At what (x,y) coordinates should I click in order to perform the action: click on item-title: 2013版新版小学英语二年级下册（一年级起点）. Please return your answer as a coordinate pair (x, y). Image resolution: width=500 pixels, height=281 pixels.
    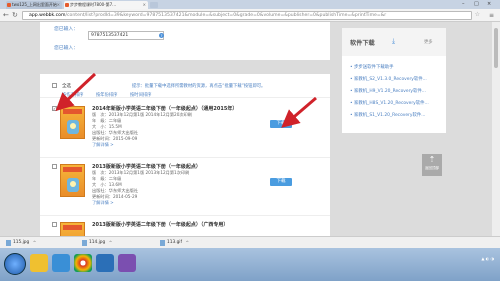
    Looking at the image, I should click on (146, 166).